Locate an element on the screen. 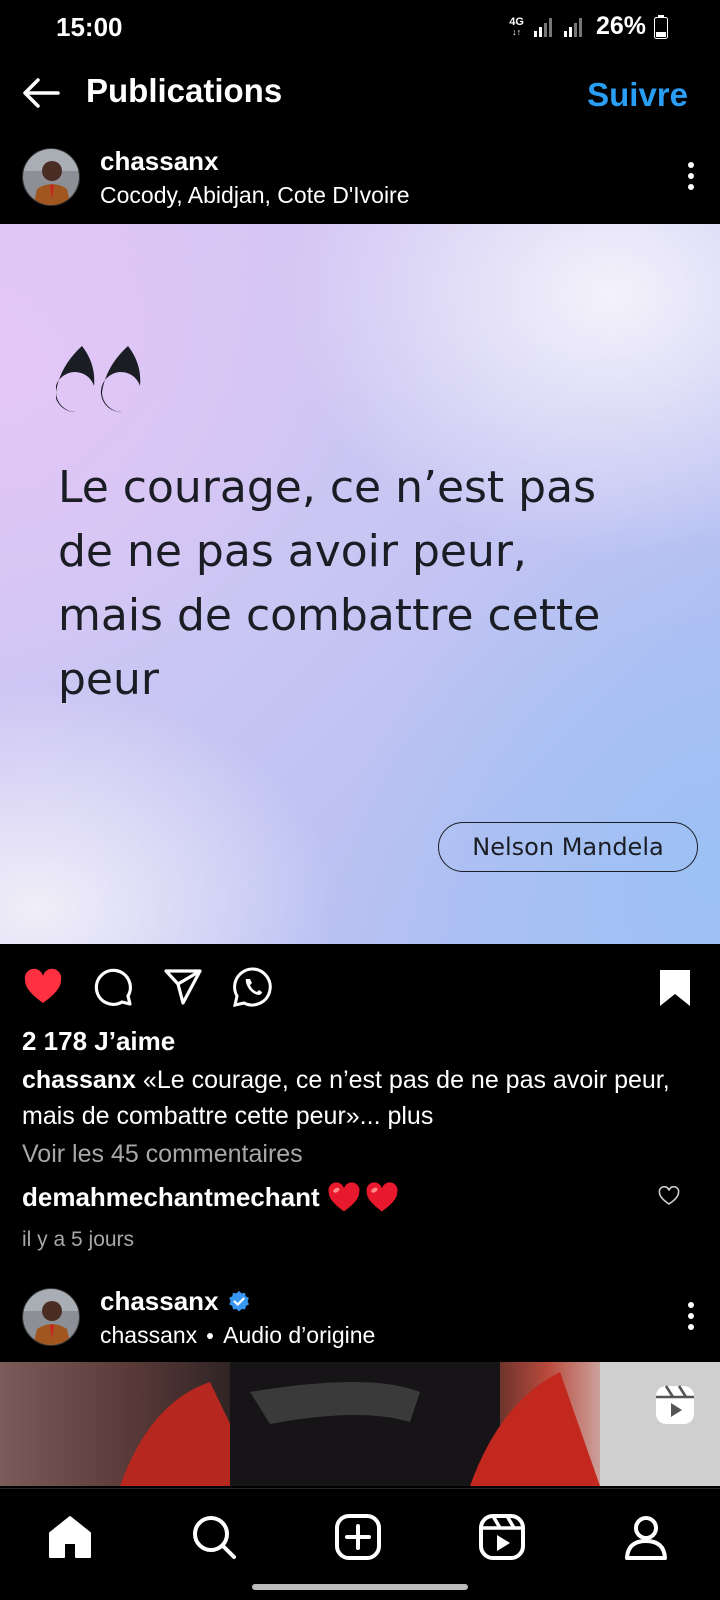 This screenshot has height=1600, width=720. comment: demahmechantmechant is located at coordinates (211, 1197).